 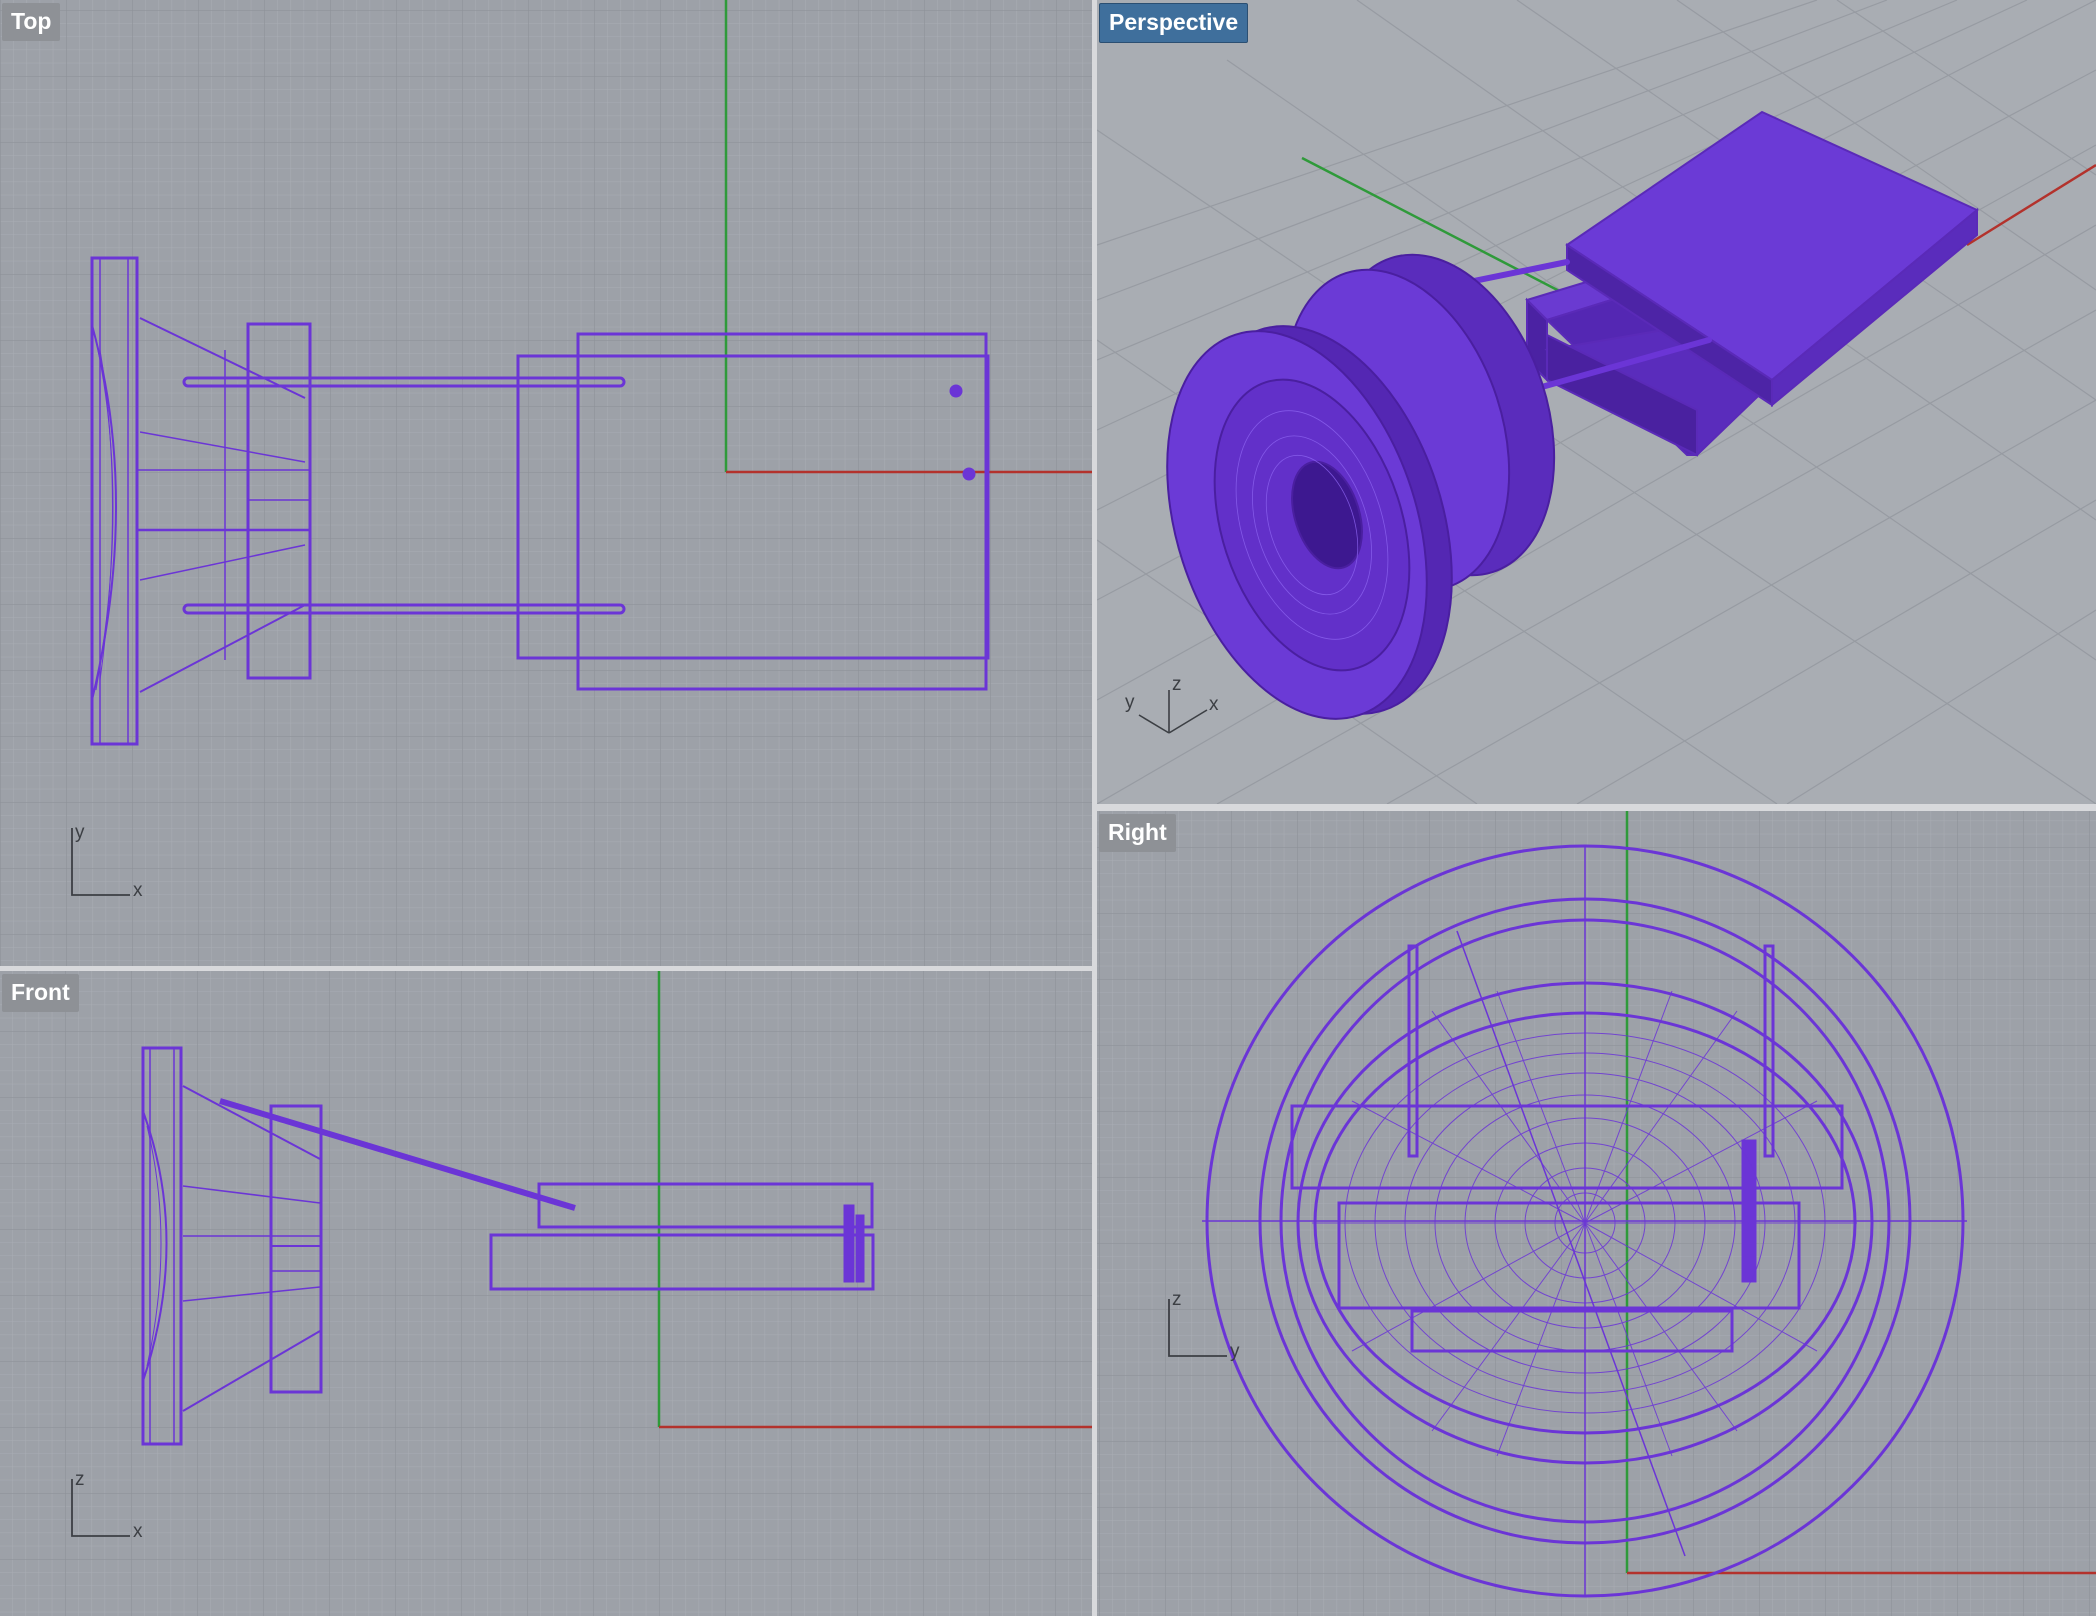 I want to click on viewport-label-right: Right, so click(x=1137, y=833).